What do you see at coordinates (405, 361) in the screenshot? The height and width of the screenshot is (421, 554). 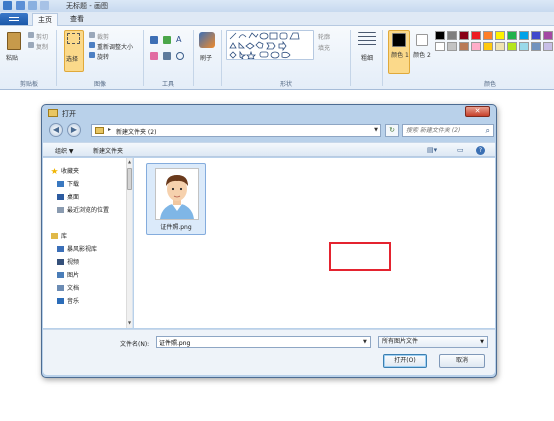 I see `open-button: 打开(O)` at bounding box center [405, 361].